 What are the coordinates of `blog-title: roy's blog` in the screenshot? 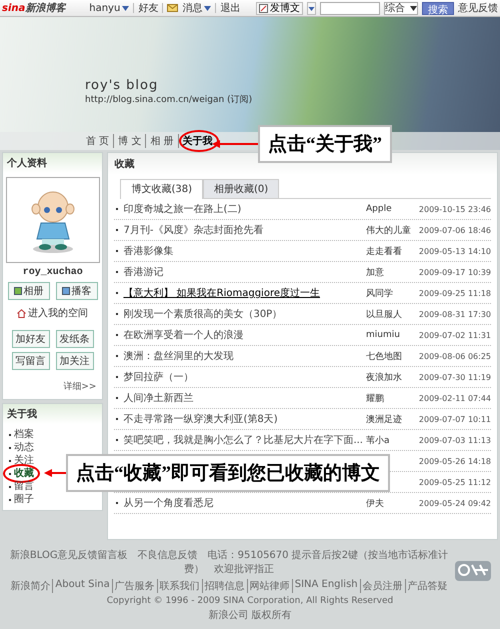 It's located at (122, 85).